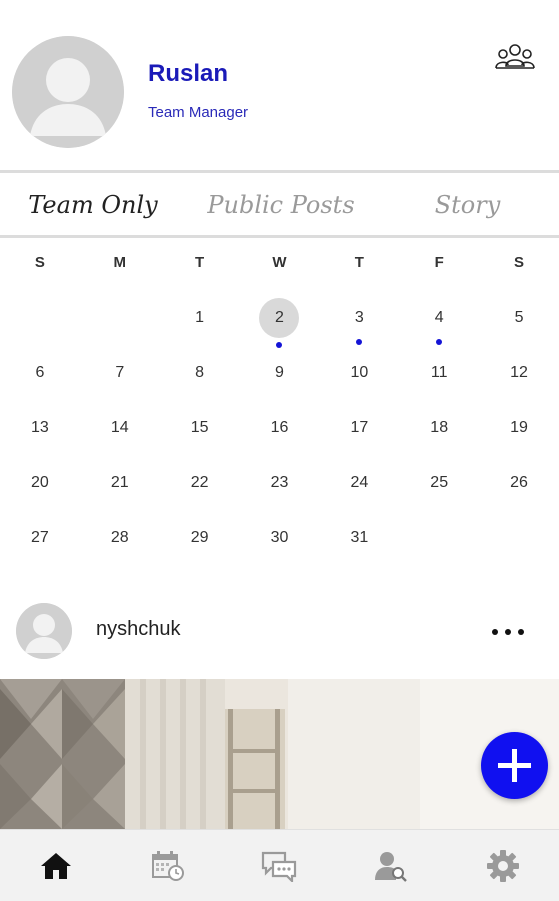 This screenshot has height=901, width=559. I want to click on calendar-day: 26, so click(519, 490).